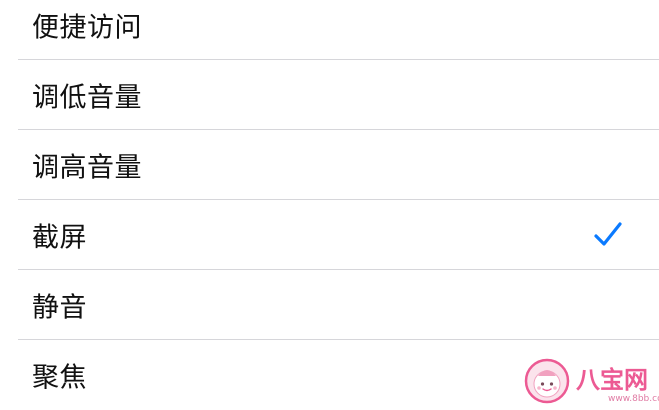 Image resolution: width=659 pixels, height=410 pixels. I want to click on watermark: 八宝网 www.8bb.com, so click(590, 382).